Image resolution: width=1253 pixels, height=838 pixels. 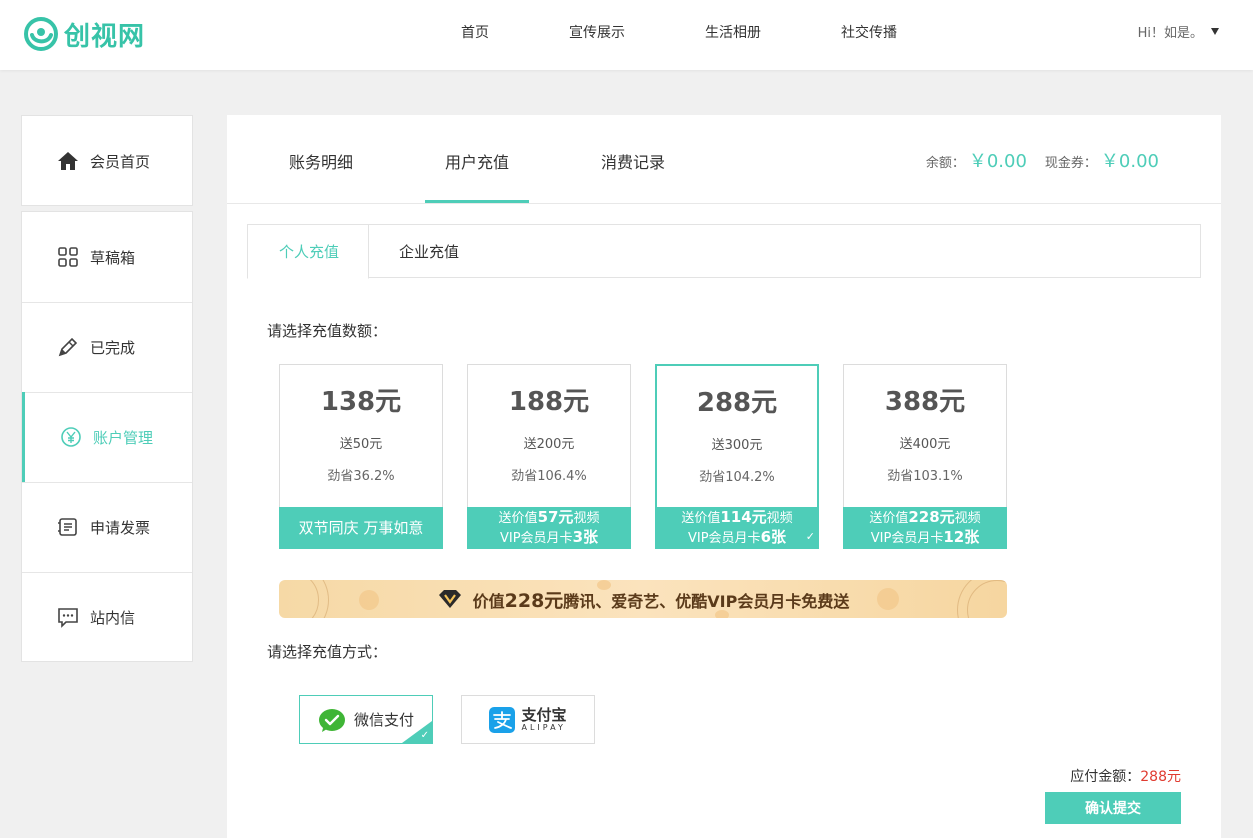 What do you see at coordinates (925, 402) in the screenshot?
I see `package-amount: 388元` at bounding box center [925, 402].